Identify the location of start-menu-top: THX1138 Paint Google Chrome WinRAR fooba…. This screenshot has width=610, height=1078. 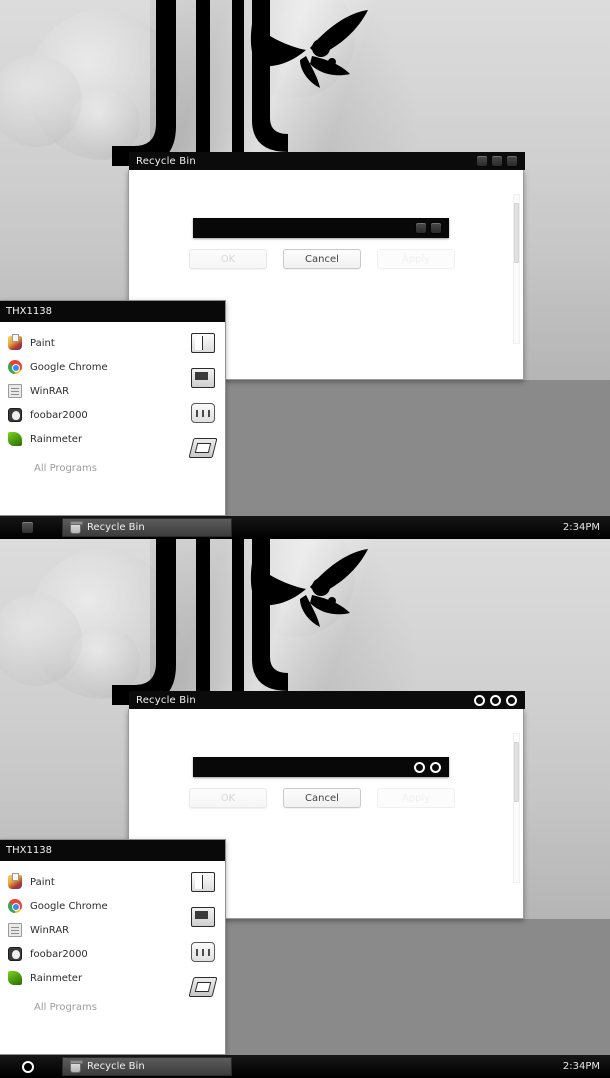
(113, 408).